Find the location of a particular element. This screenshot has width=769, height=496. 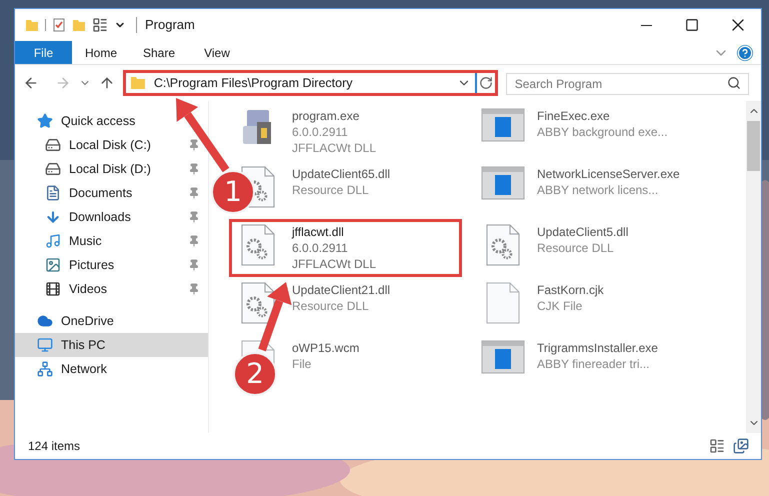

search-field: Search Program is located at coordinates (628, 84).